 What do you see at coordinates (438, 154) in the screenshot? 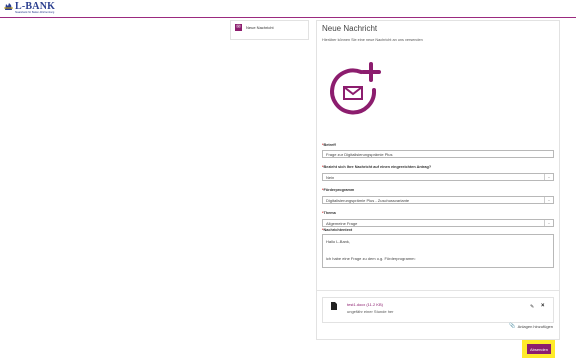
I see `betreff-input: Frage zur Digitalisierungsprämie Plus` at bounding box center [438, 154].